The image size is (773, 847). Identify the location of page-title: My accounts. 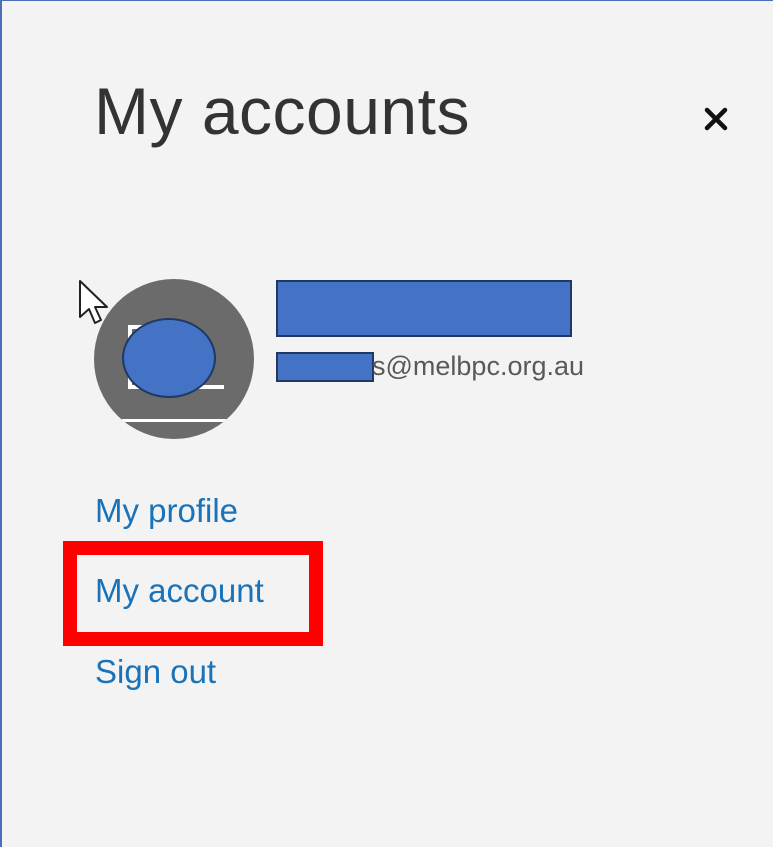
(282, 111).